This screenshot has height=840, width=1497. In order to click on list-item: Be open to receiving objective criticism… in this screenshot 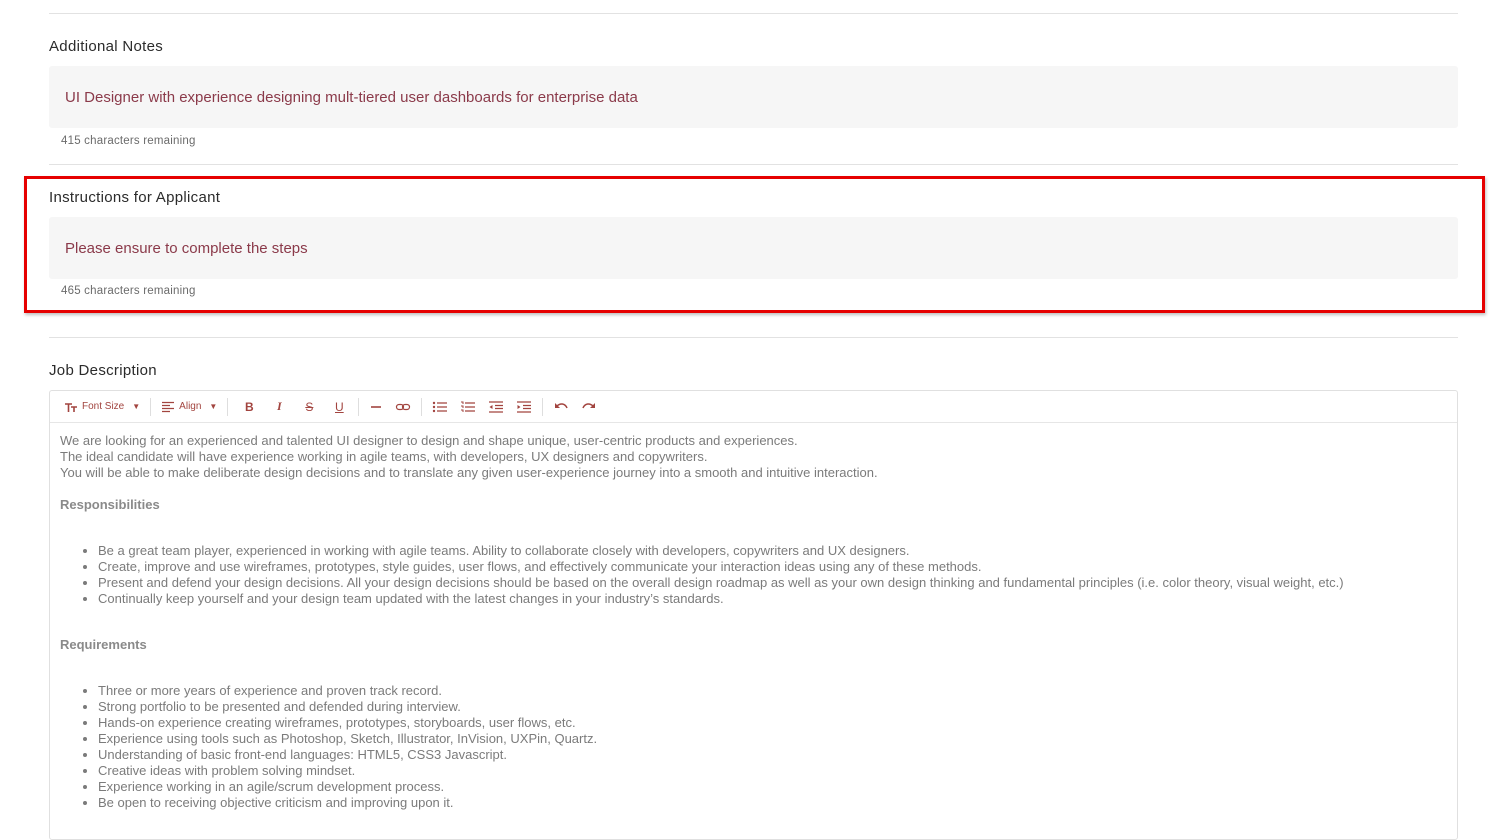, I will do `click(772, 803)`.